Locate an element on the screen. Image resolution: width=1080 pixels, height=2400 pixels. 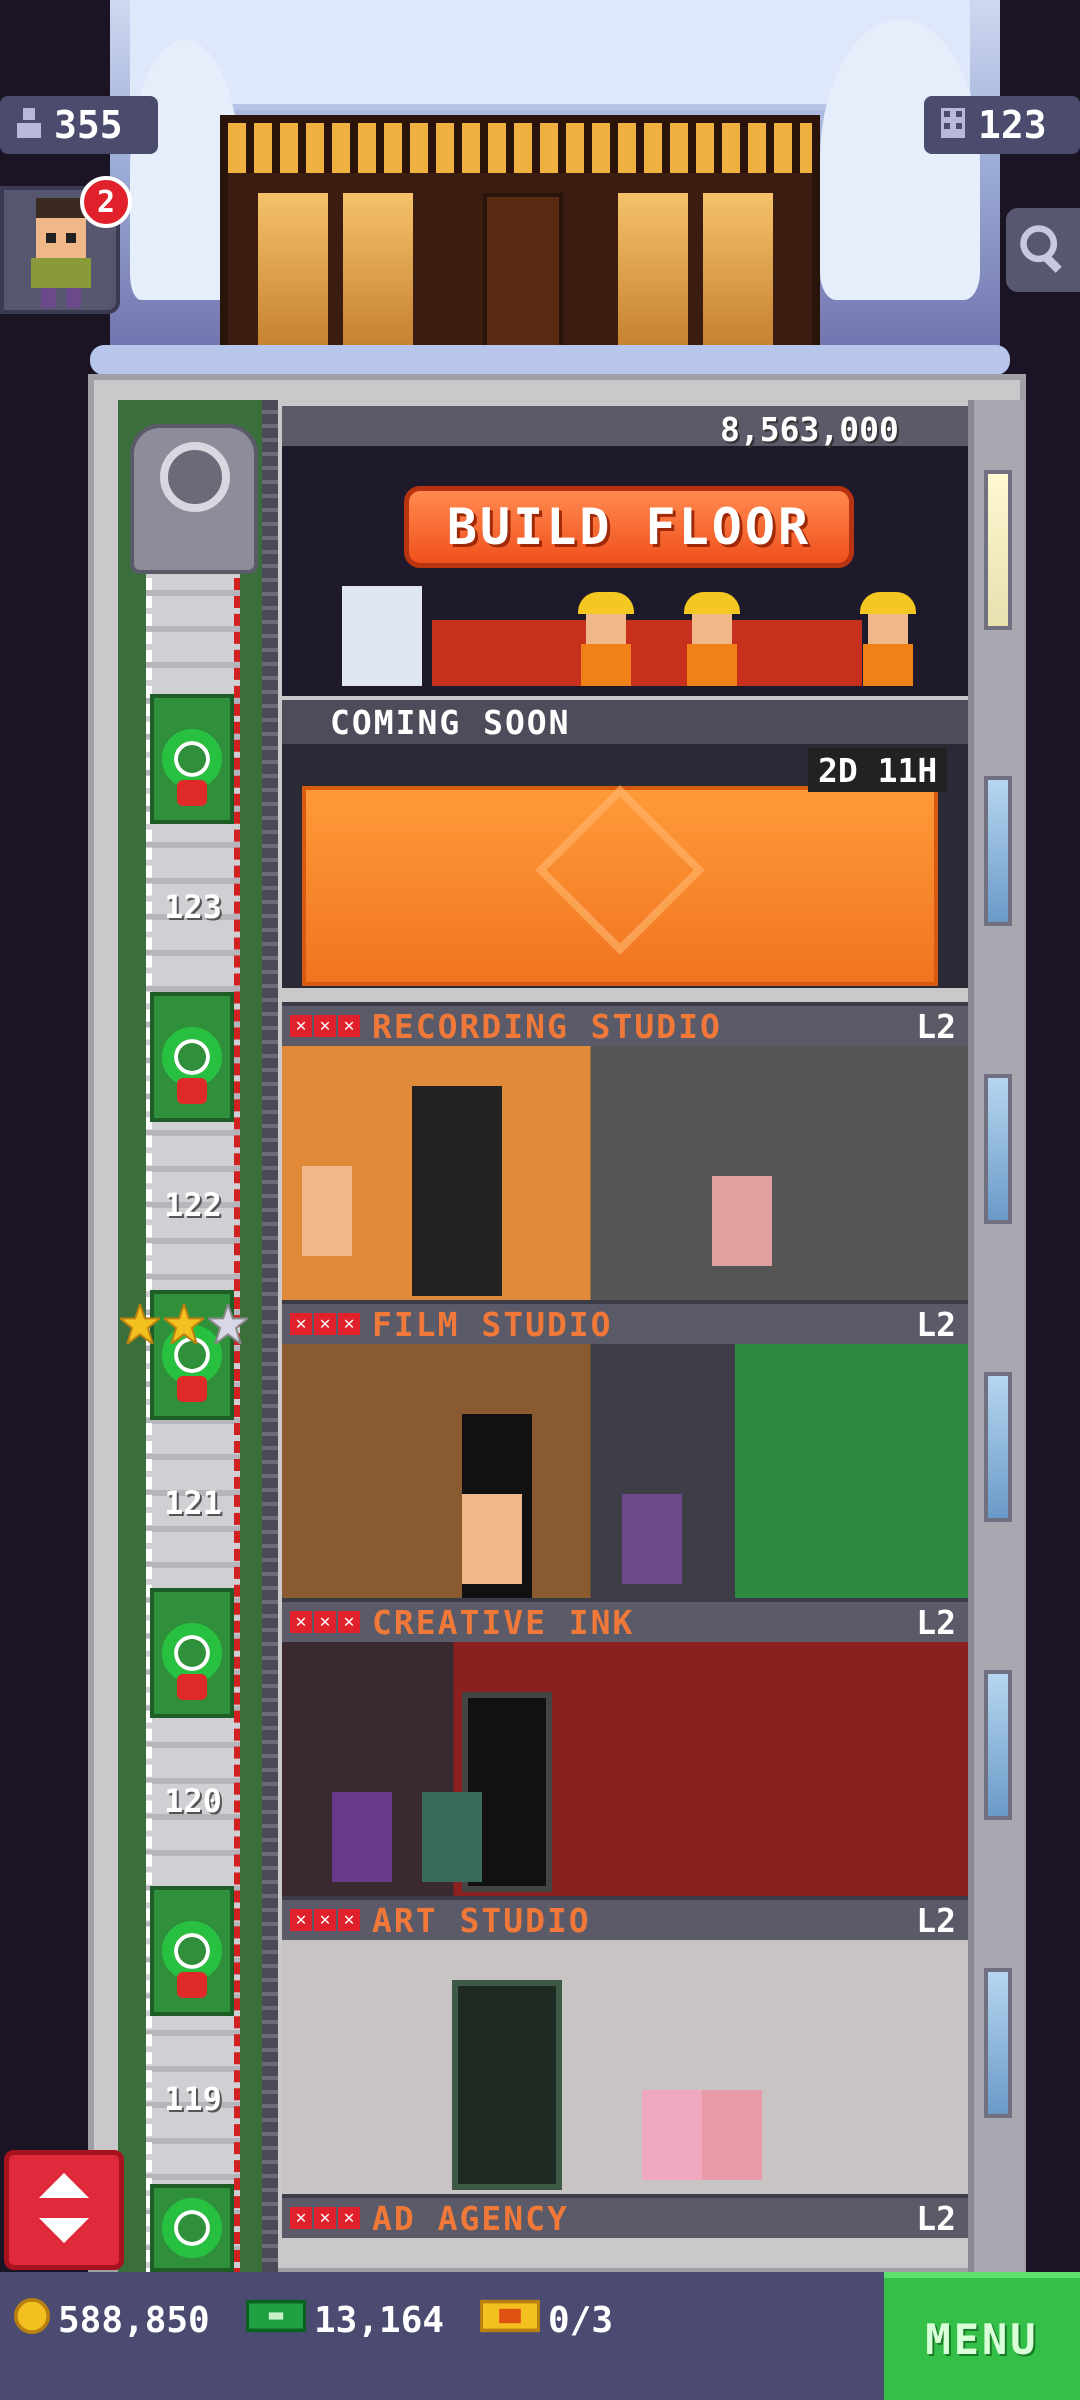
building-icon is located at coordinates (953, 125).